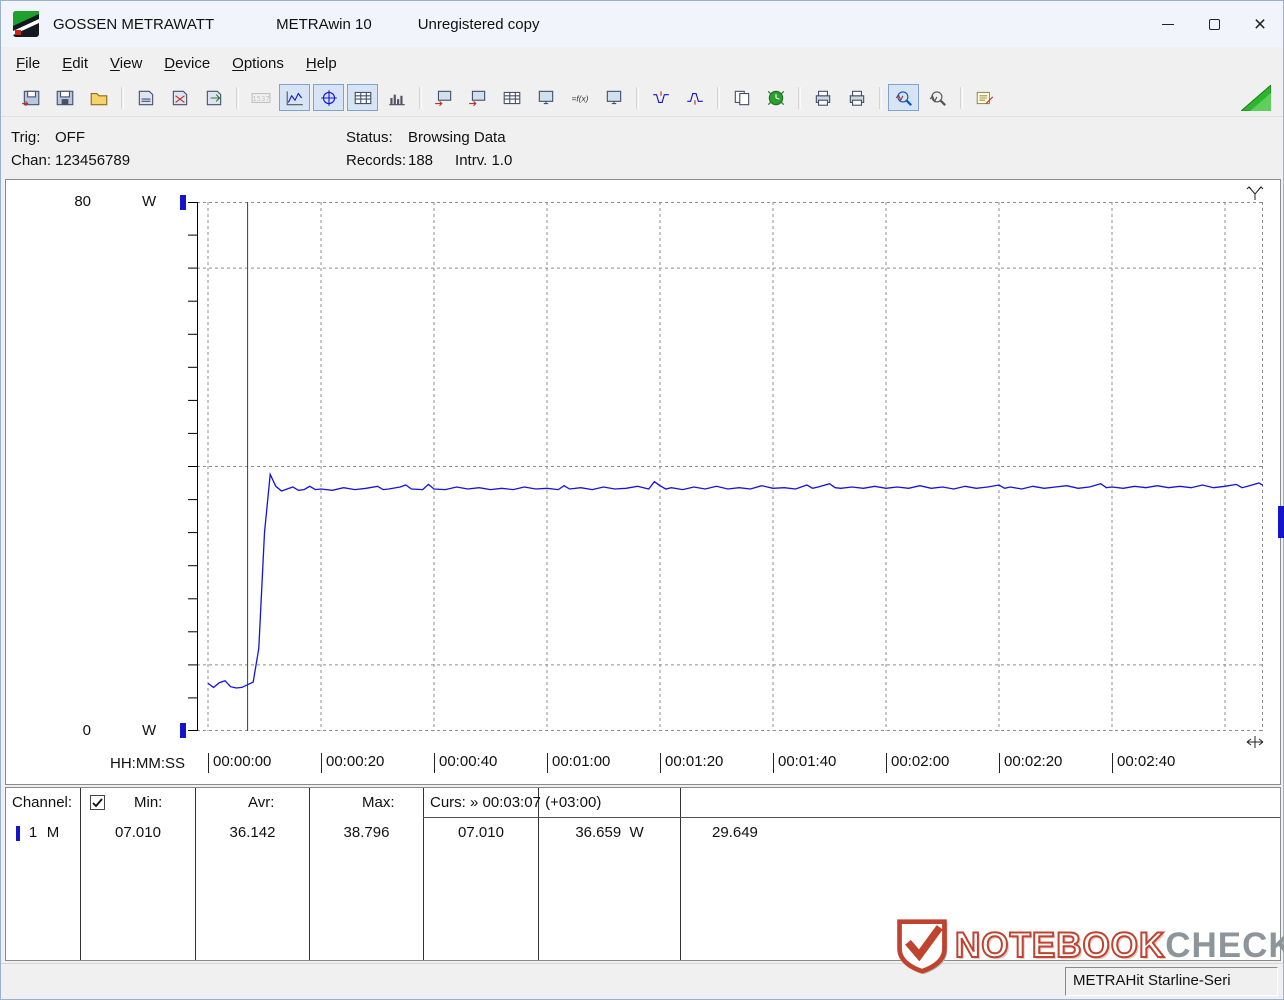 Image resolution: width=1284 pixels, height=1000 pixels. What do you see at coordinates (1060, 945) in the screenshot?
I see `watermark-text-primary: NOTEBOOK` at bounding box center [1060, 945].